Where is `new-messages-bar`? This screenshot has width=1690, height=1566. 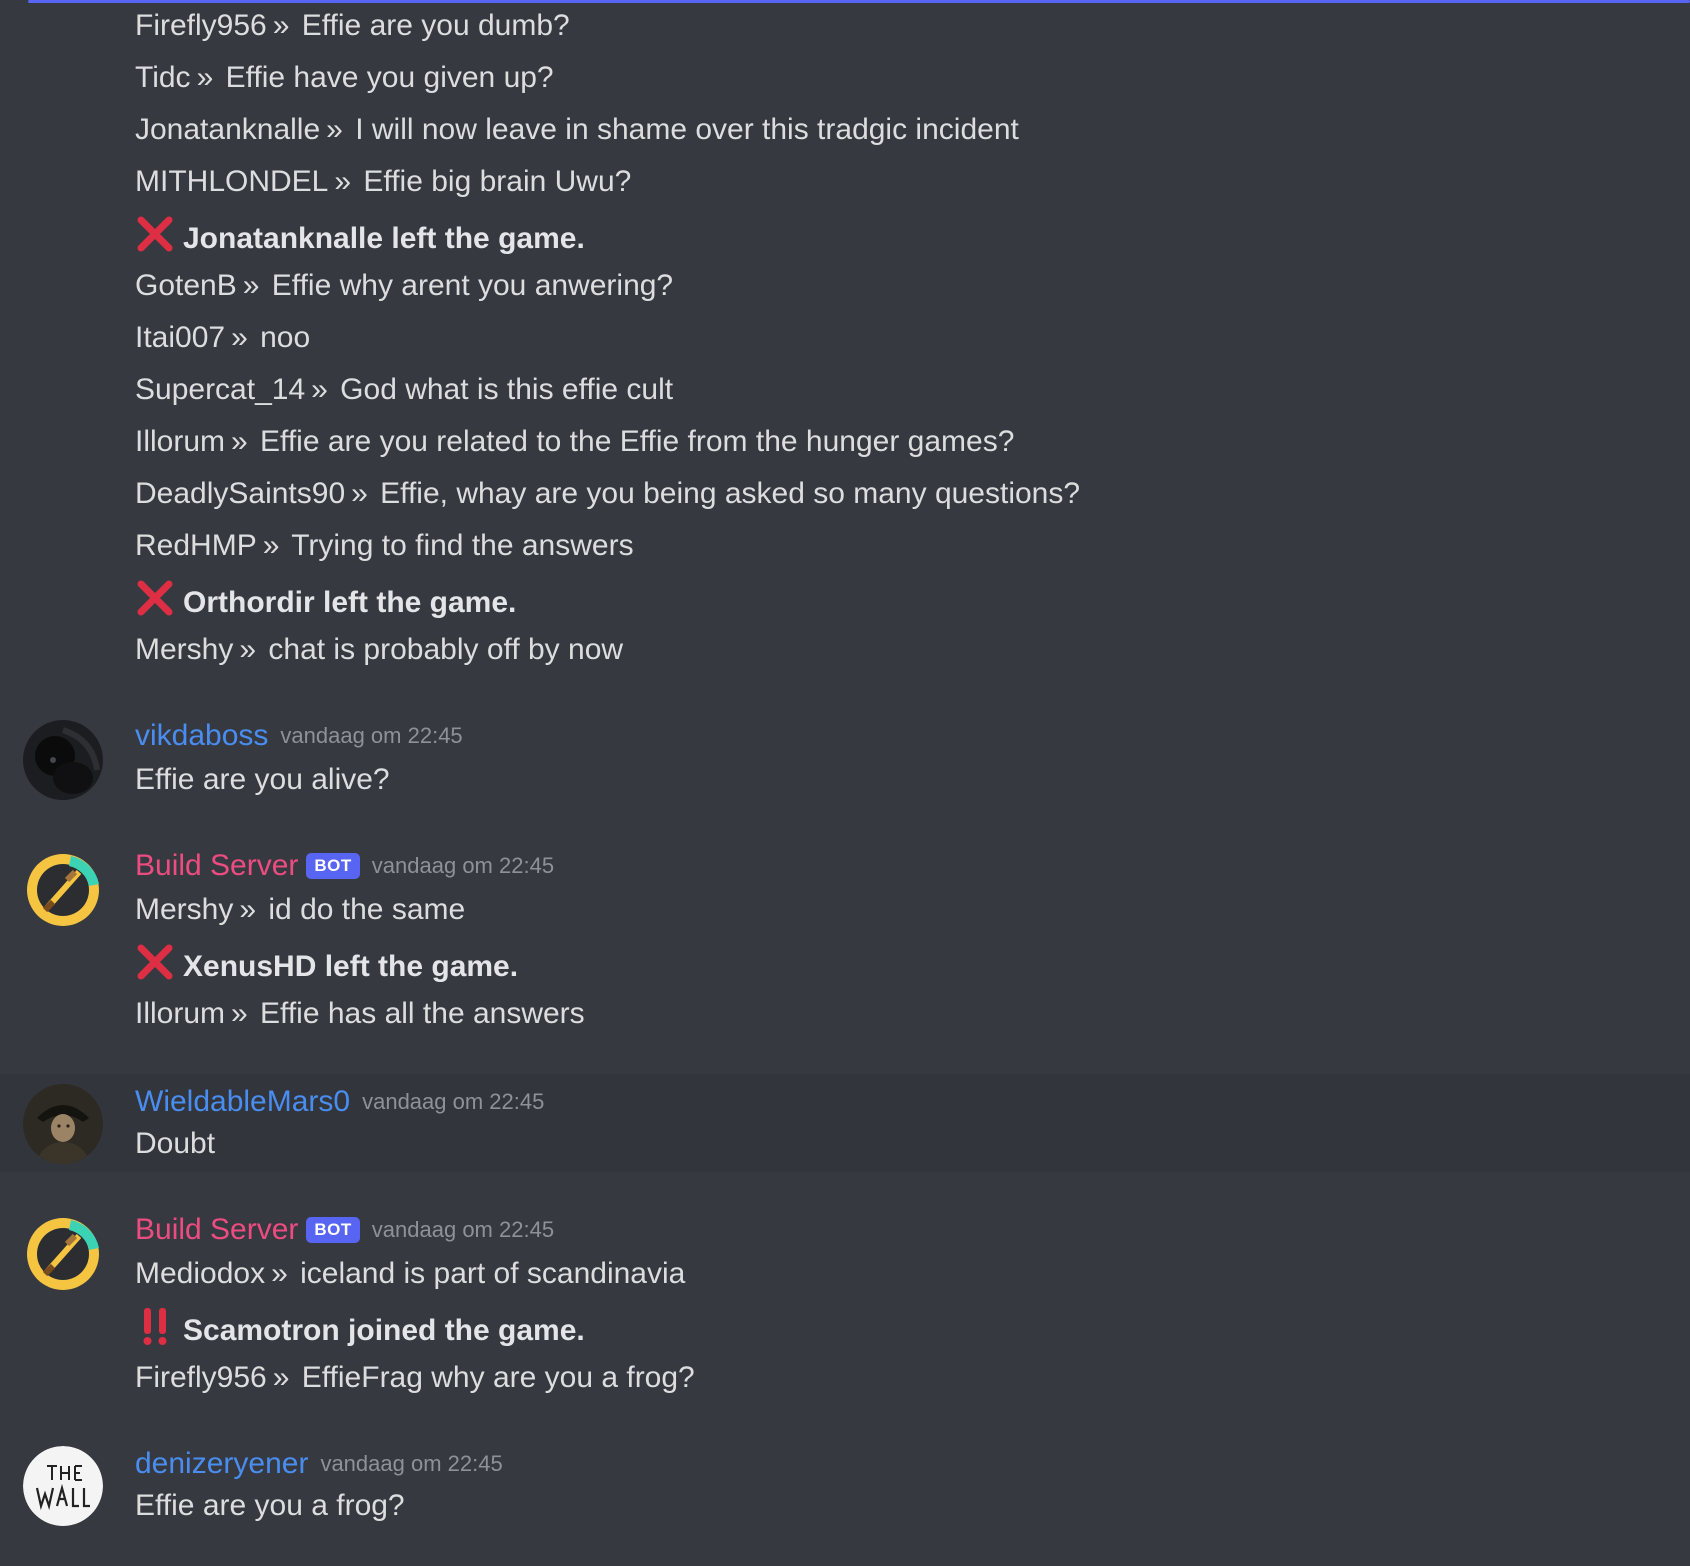
new-messages-bar is located at coordinates (859, 1).